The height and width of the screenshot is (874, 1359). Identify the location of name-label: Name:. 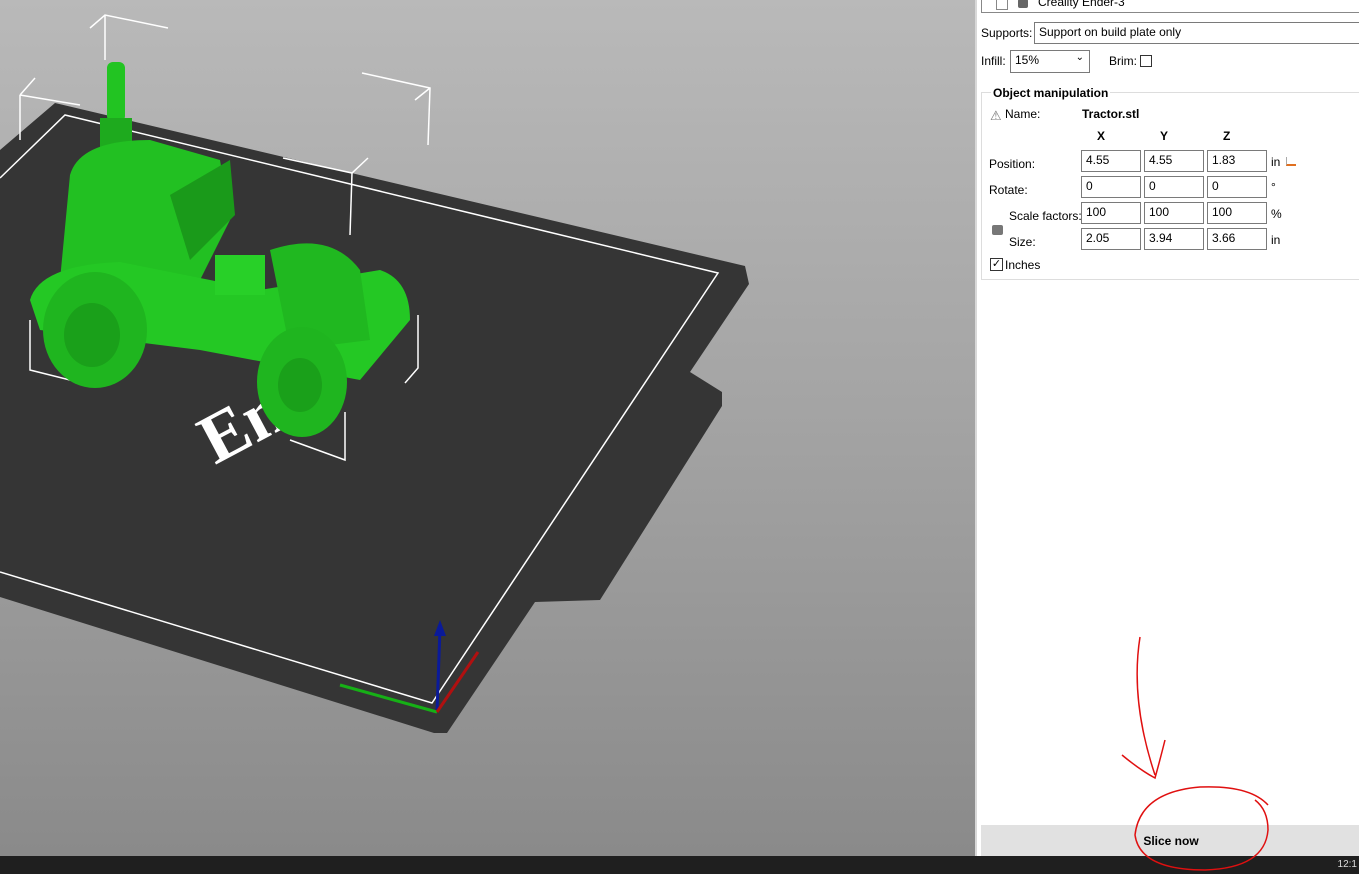
(1023, 114).